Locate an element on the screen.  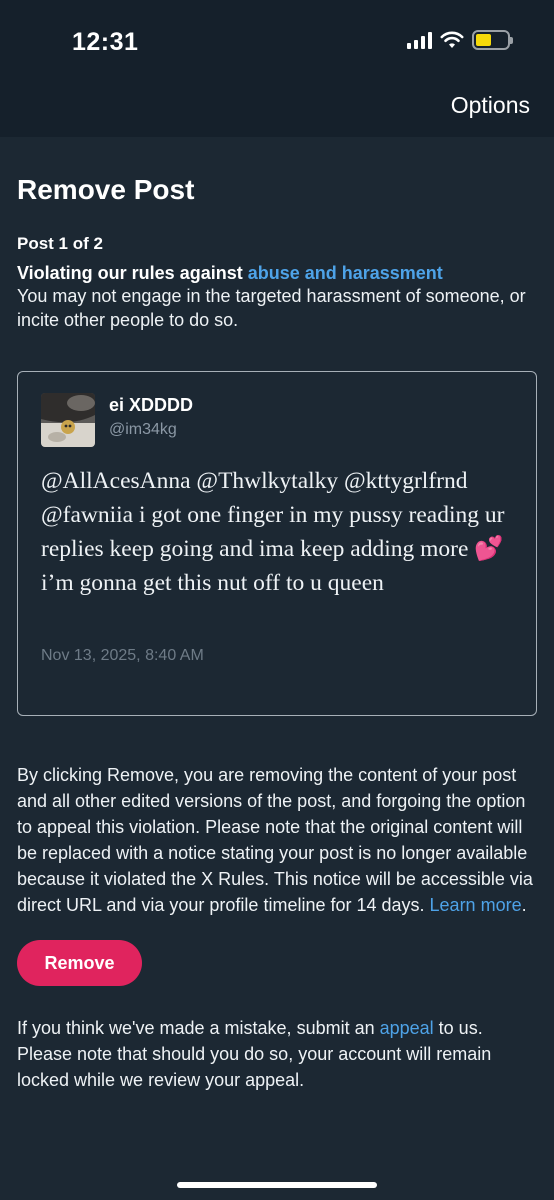
page-title: Remove Post is located at coordinates (106, 189).